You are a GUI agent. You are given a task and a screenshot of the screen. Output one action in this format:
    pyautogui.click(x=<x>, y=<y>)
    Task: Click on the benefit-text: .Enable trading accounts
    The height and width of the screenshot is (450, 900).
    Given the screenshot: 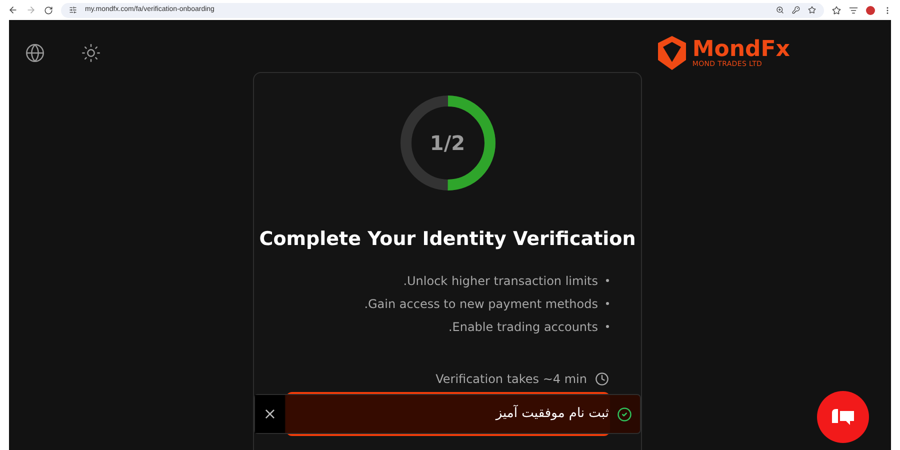 What is the action you would take?
    pyautogui.click(x=523, y=327)
    